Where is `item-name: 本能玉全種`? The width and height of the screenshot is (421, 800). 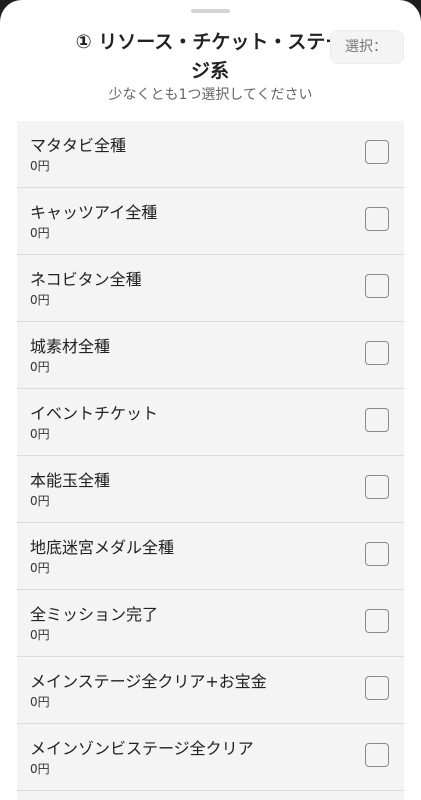
item-name: 本能玉全種 is located at coordinates (70, 480).